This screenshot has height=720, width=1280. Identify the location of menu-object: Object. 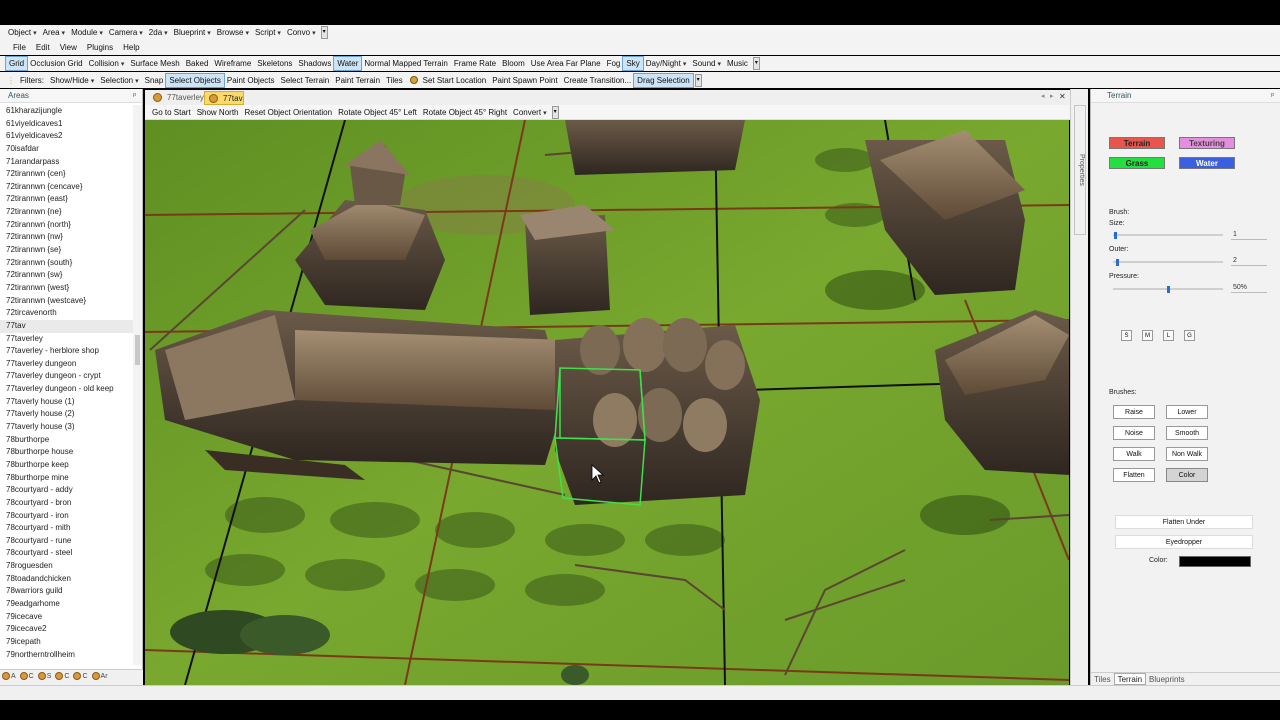
(22, 32).